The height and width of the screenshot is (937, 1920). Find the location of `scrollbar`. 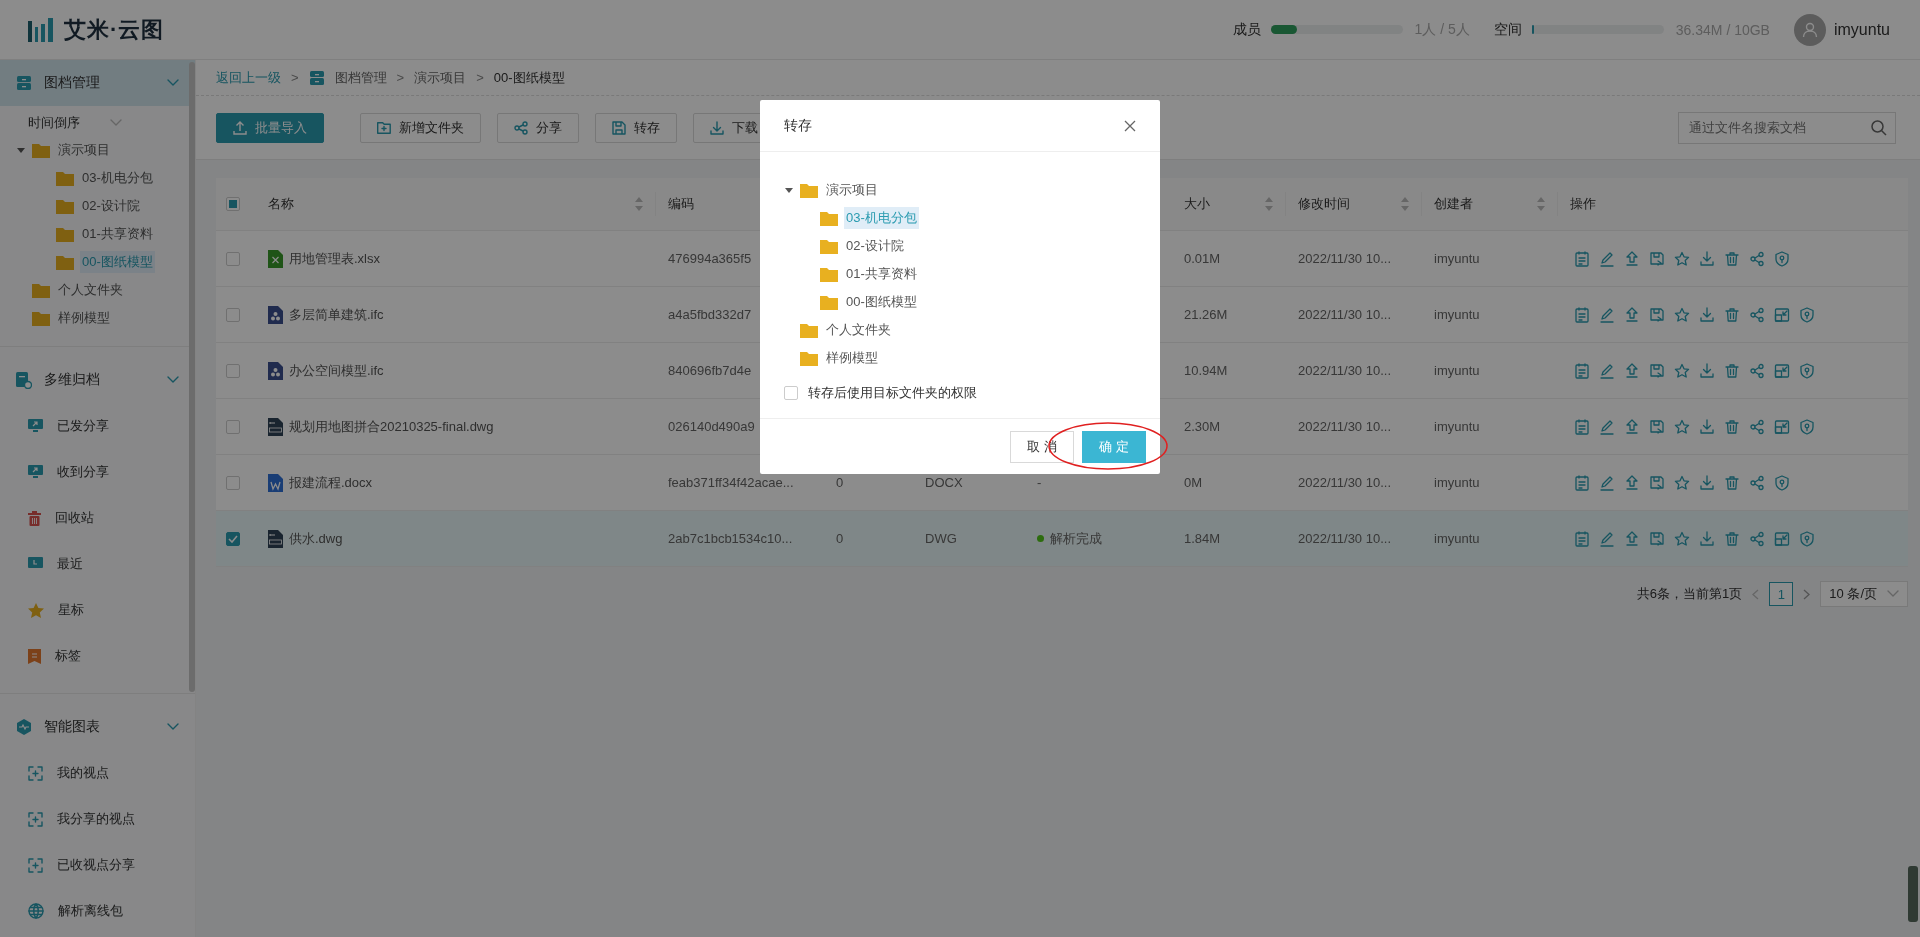

scrollbar is located at coordinates (192, 377).